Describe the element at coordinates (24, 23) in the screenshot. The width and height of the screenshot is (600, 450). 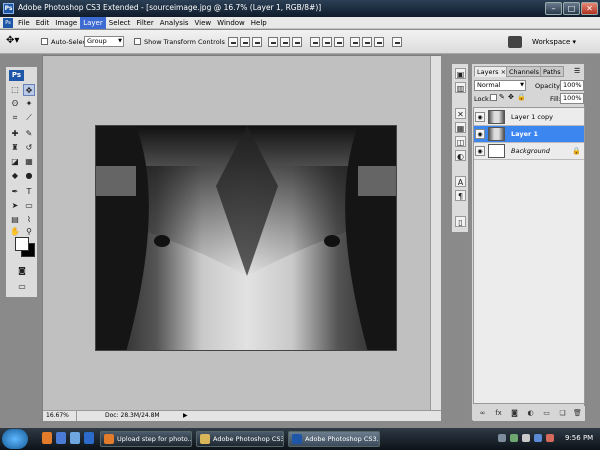
I see `menu-file: File` at that location.